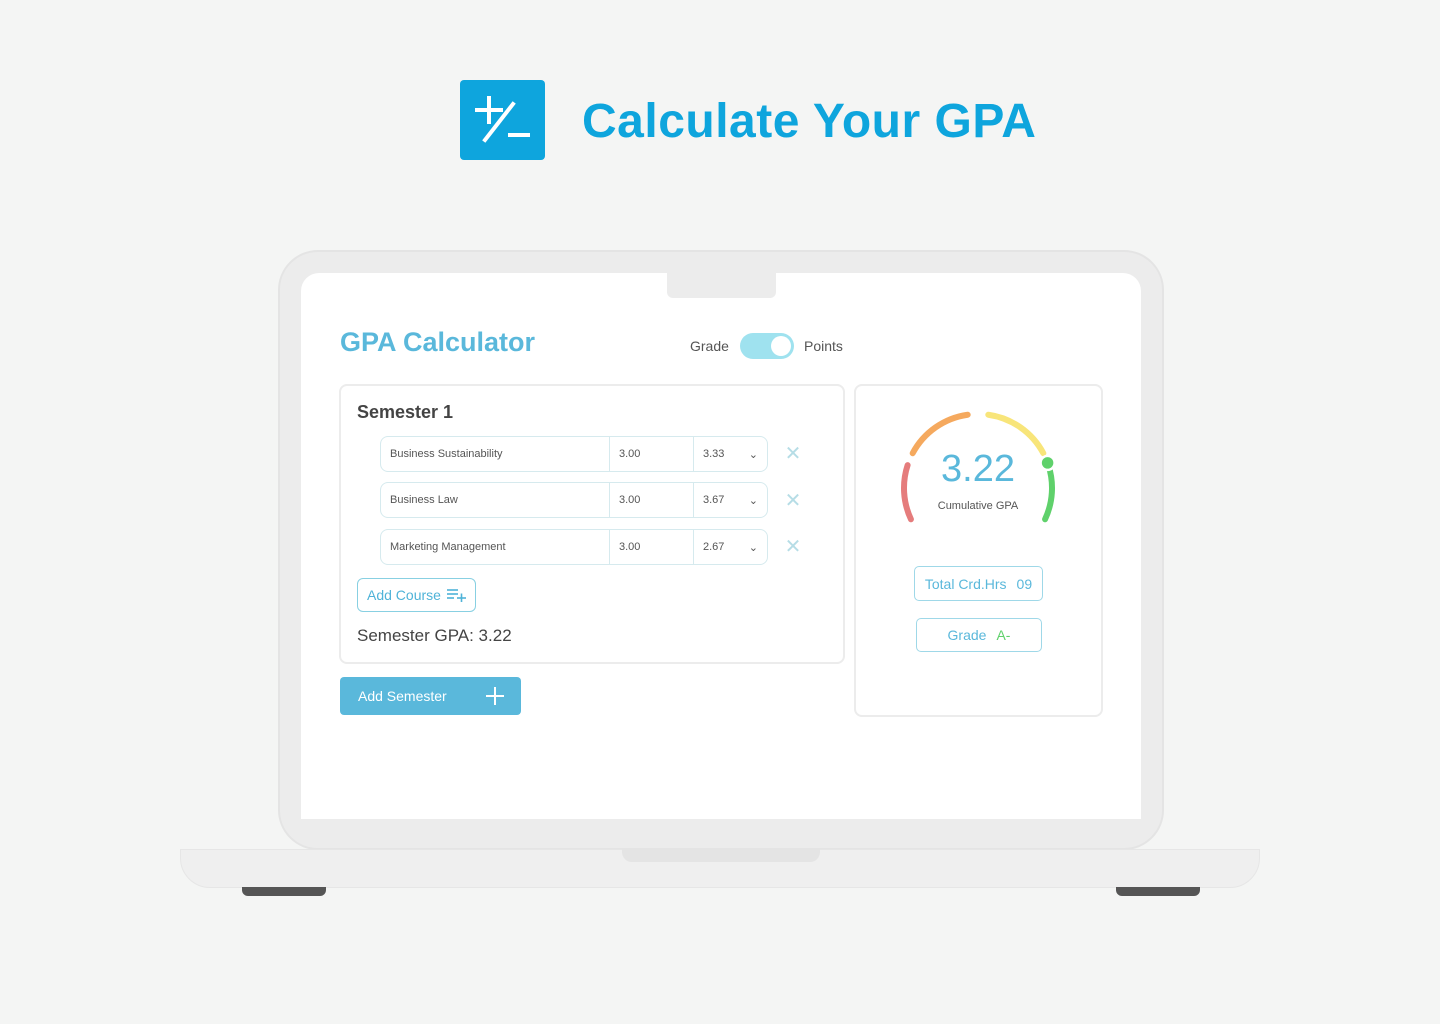 The height and width of the screenshot is (1024, 1440). I want to click on gpa-gauge, so click(978, 467).